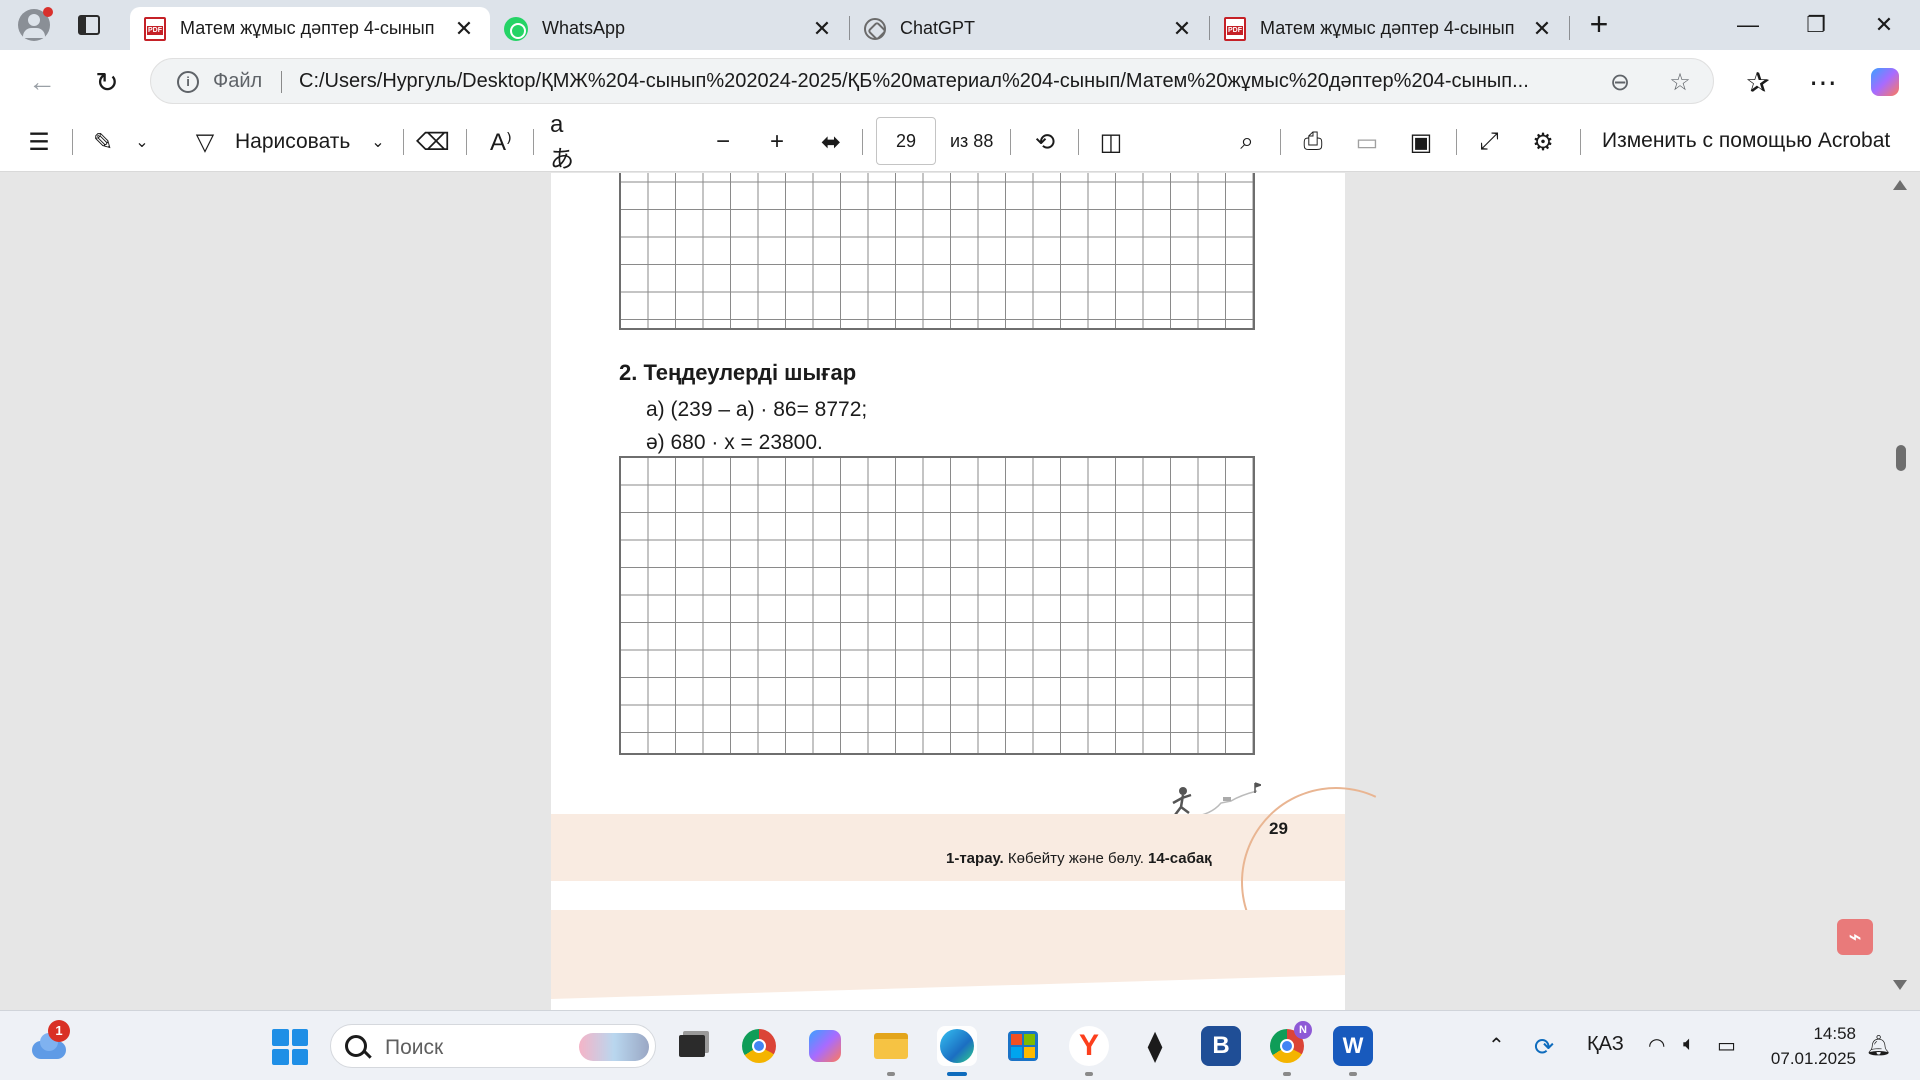 The image size is (1920, 1080). What do you see at coordinates (1726, 1045) in the screenshot?
I see `battery-icon: ▭` at bounding box center [1726, 1045].